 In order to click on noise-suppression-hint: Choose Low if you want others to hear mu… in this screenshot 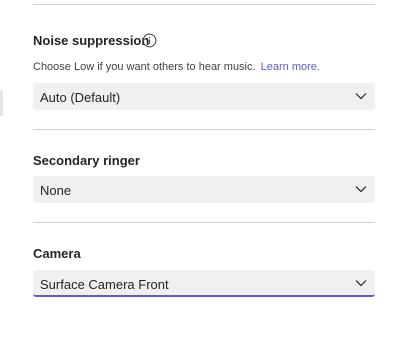, I will do `click(176, 67)`.